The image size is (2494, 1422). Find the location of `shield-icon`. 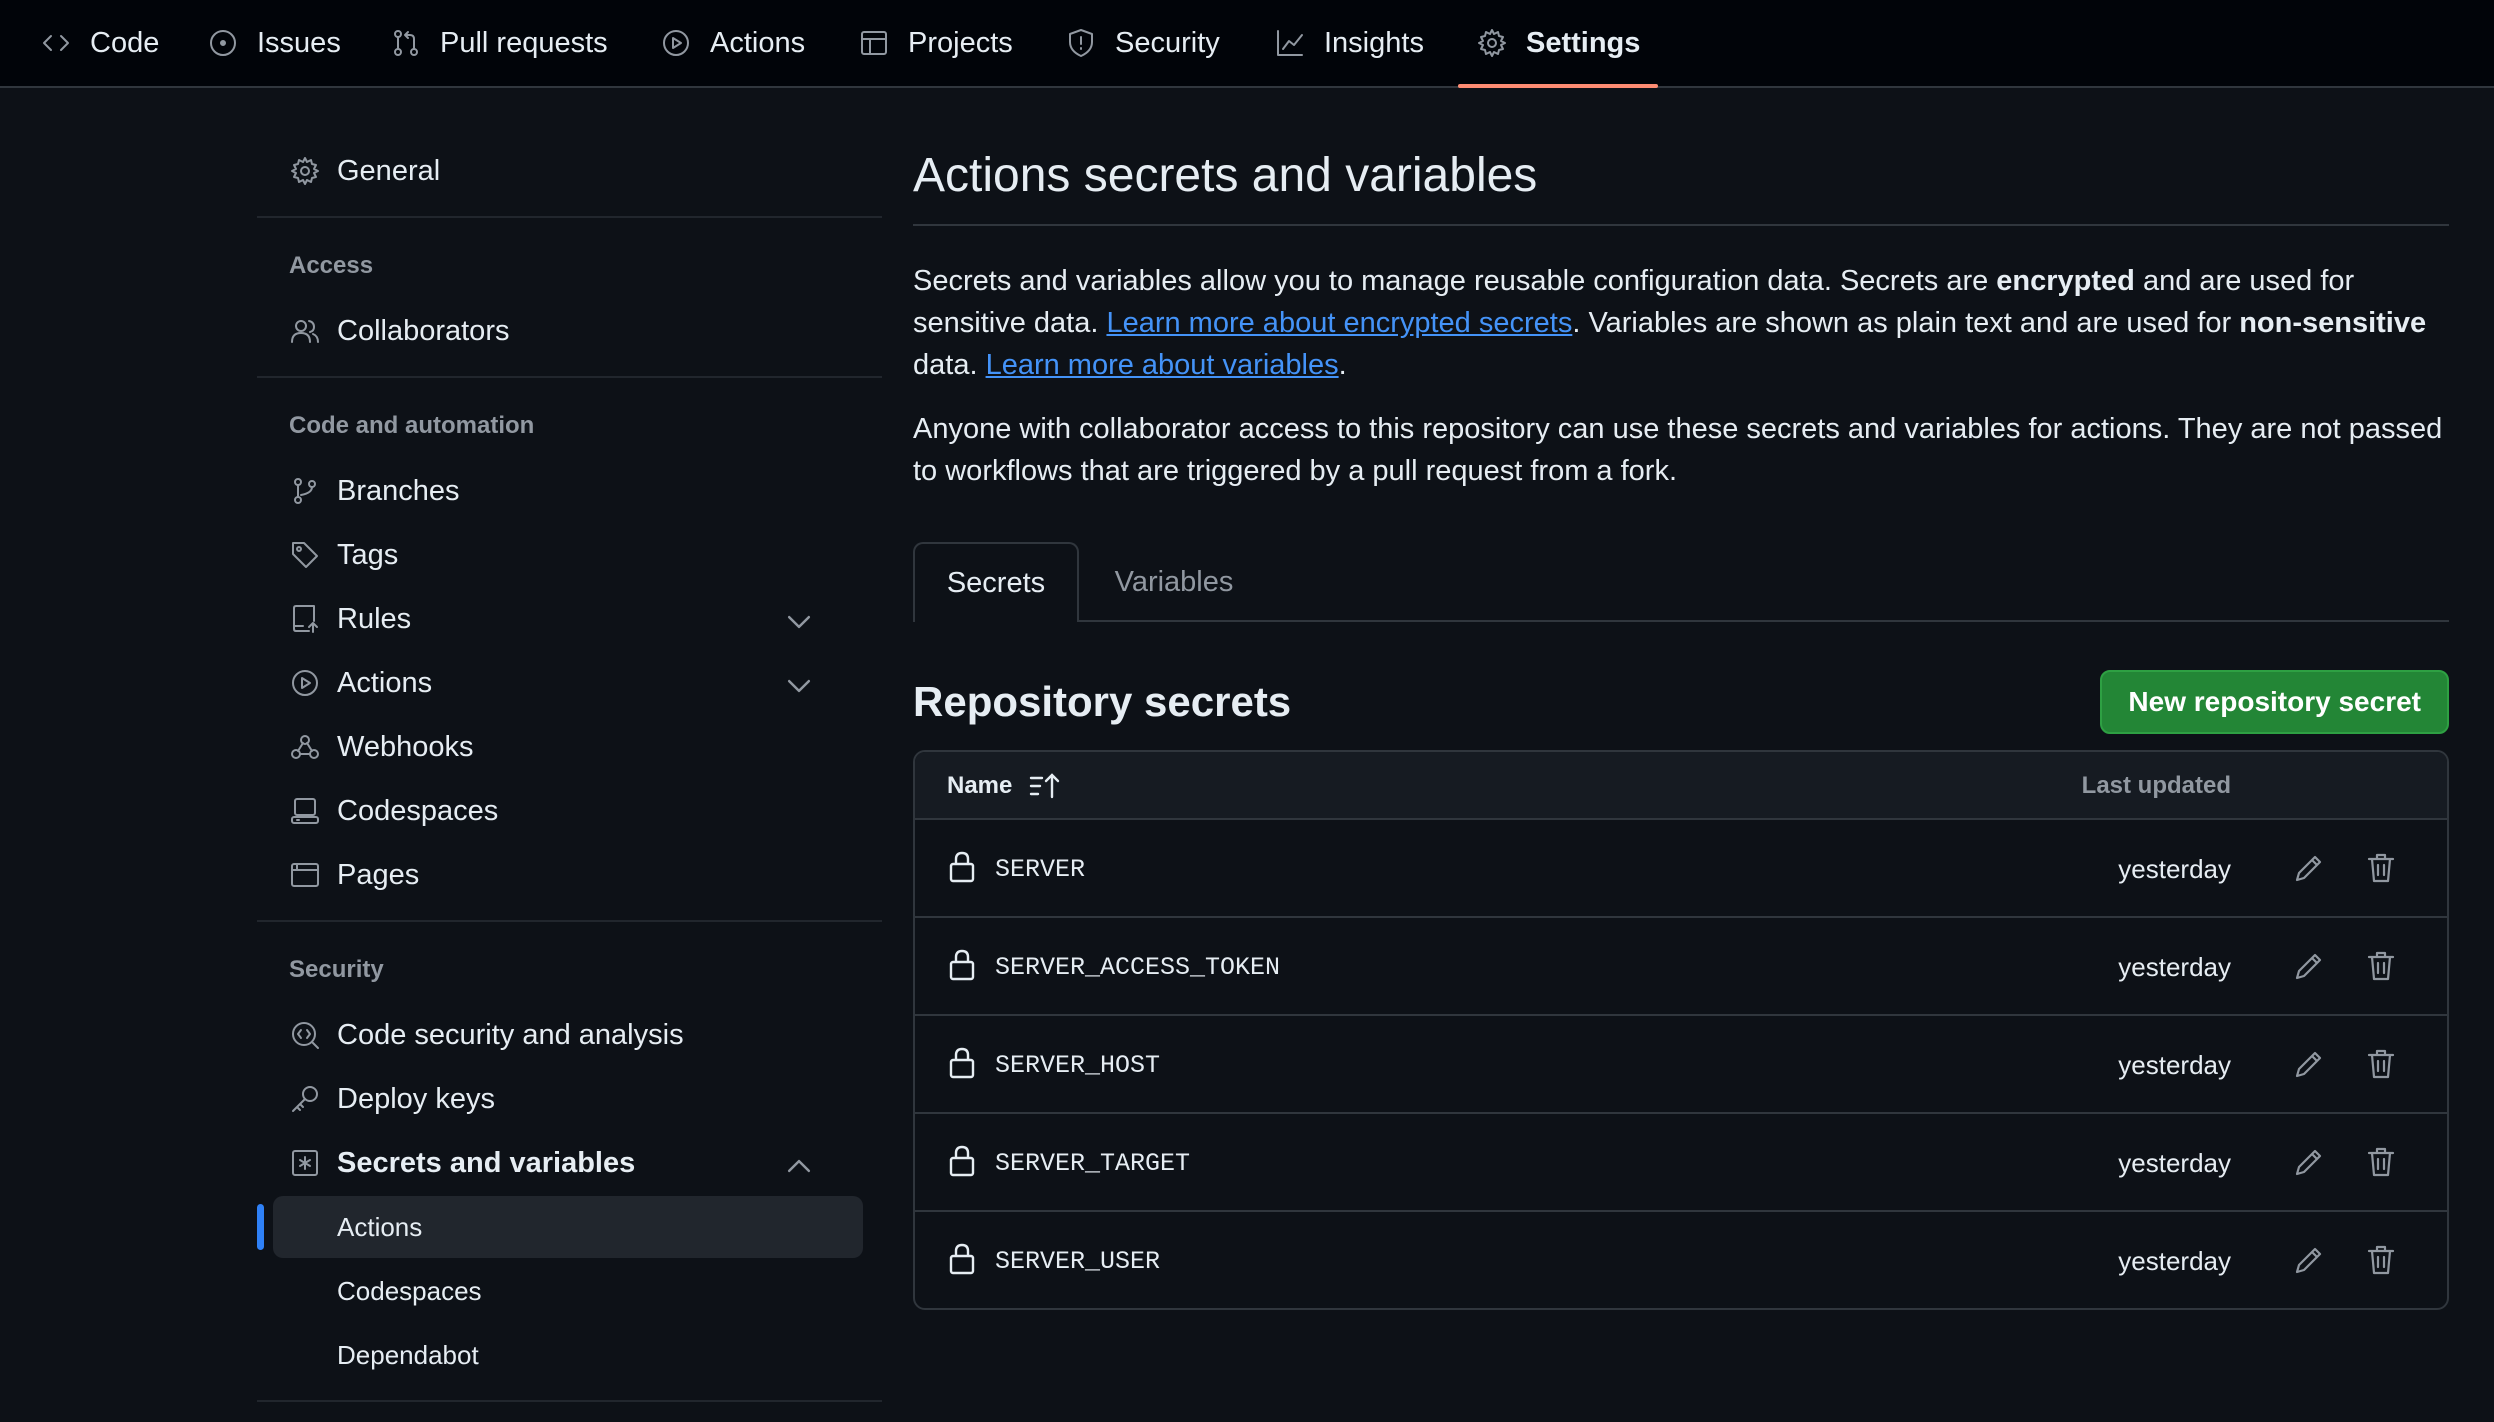

shield-icon is located at coordinates (1081, 43).